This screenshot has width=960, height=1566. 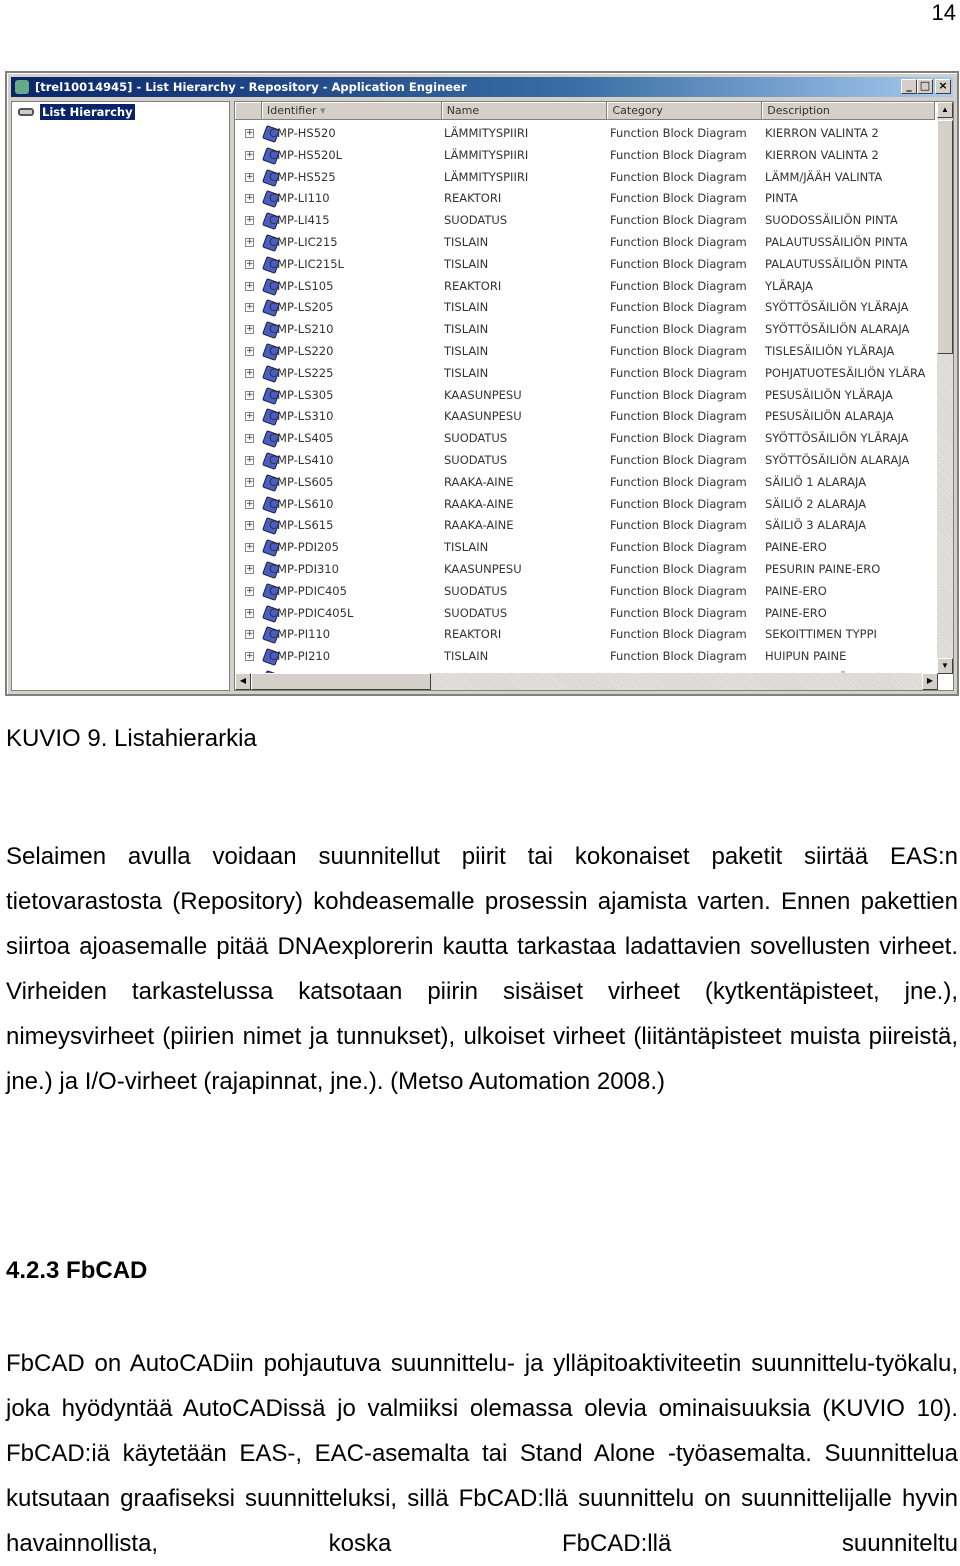 What do you see at coordinates (945, 666) in the screenshot?
I see `scroll-down-button: ▼` at bounding box center [945, 666].